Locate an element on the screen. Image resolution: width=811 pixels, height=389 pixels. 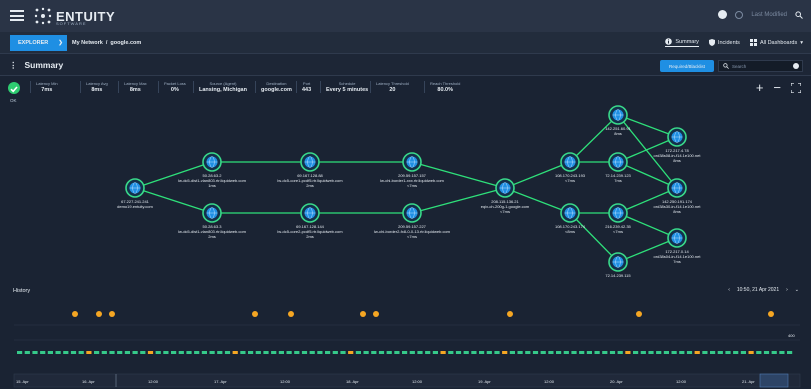
summary-header: ⋮ Summary is located at coordinates (36, 65).